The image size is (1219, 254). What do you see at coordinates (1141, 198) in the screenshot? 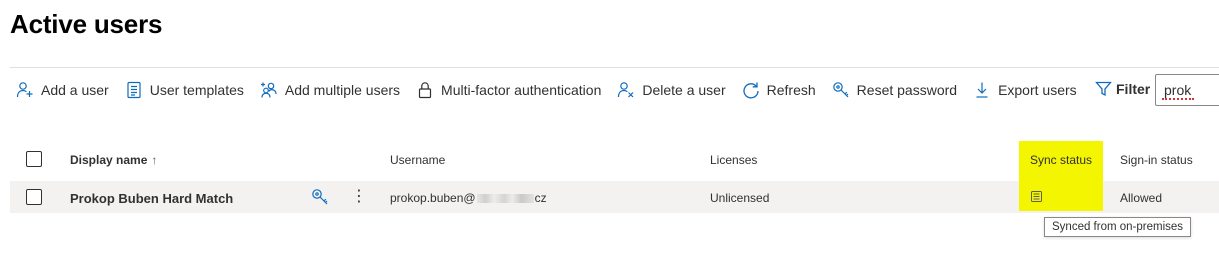
I see `user-signin-status: Allowed` at bounding box center [1141, 198].